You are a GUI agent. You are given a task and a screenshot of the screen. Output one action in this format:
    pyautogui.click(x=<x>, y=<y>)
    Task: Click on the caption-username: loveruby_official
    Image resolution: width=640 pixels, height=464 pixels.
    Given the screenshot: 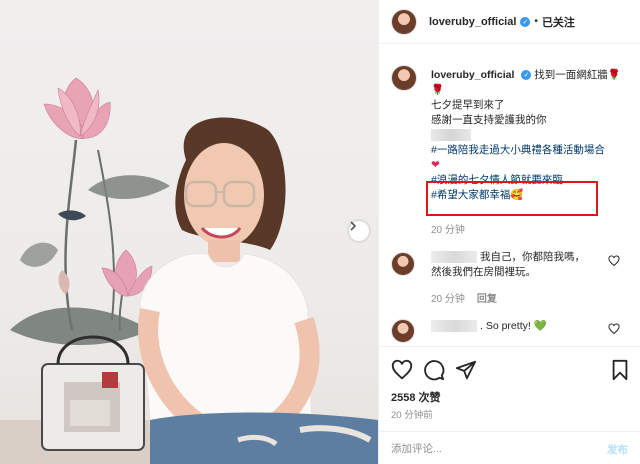 What is the action you would take?
    pyautogui.click(x=472, y=75)
    